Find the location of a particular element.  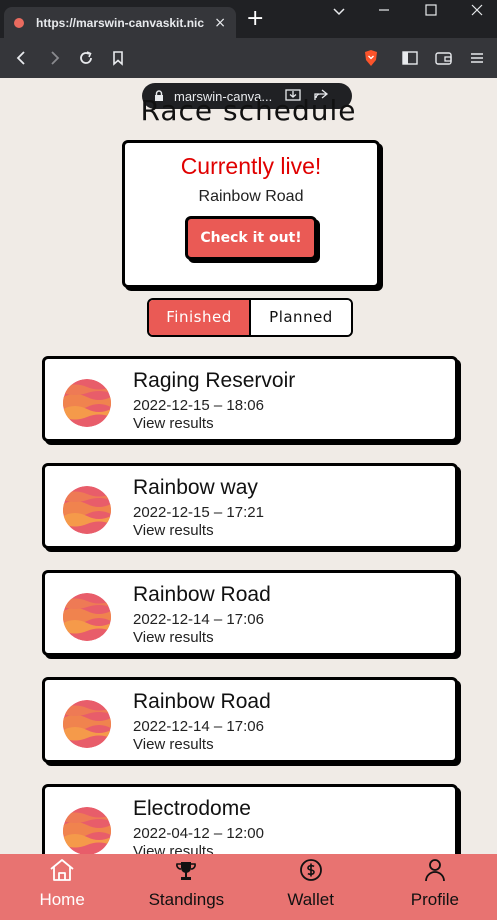

person-icon is located at coordinates (435, 872).